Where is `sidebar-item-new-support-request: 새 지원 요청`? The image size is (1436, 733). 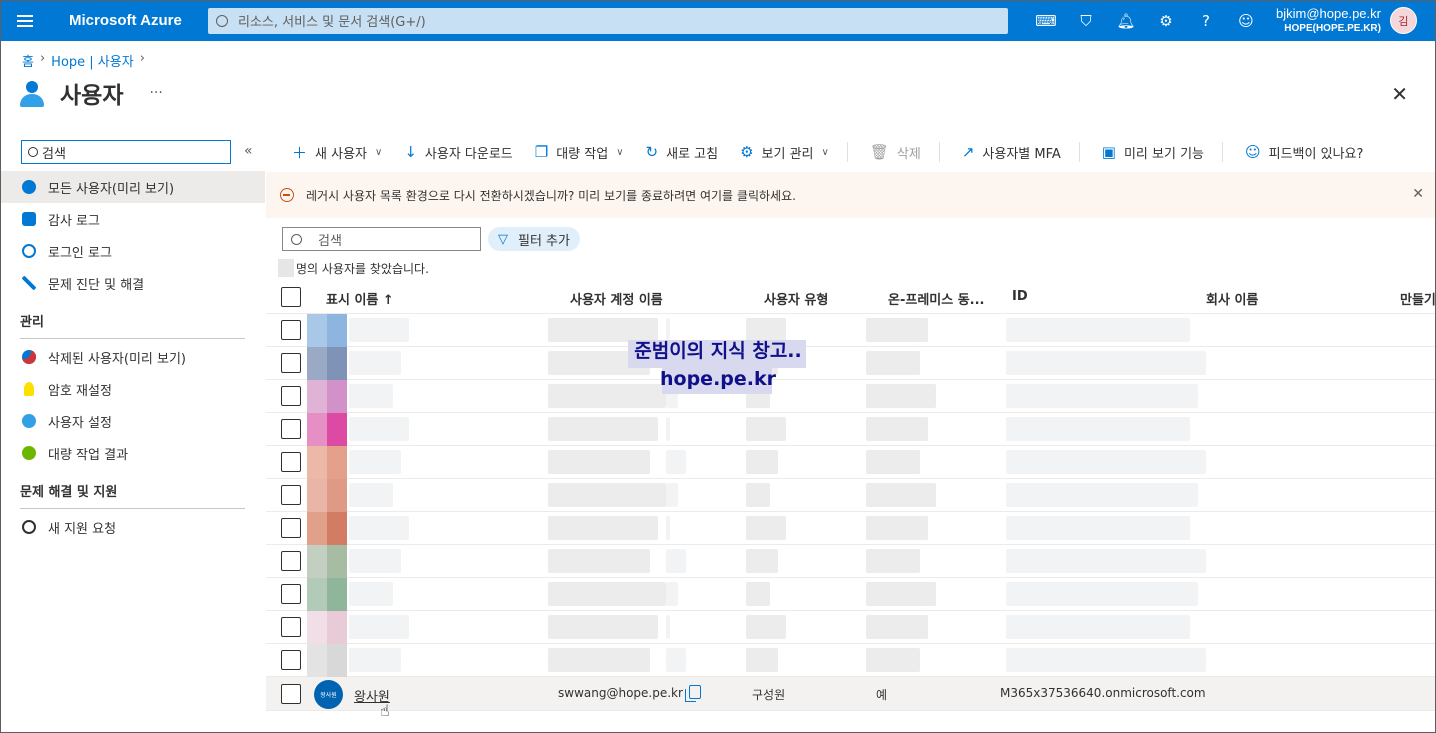
sidebar-item-new-support-request: 새 지원 요청 is located at coordinates (132, 527).